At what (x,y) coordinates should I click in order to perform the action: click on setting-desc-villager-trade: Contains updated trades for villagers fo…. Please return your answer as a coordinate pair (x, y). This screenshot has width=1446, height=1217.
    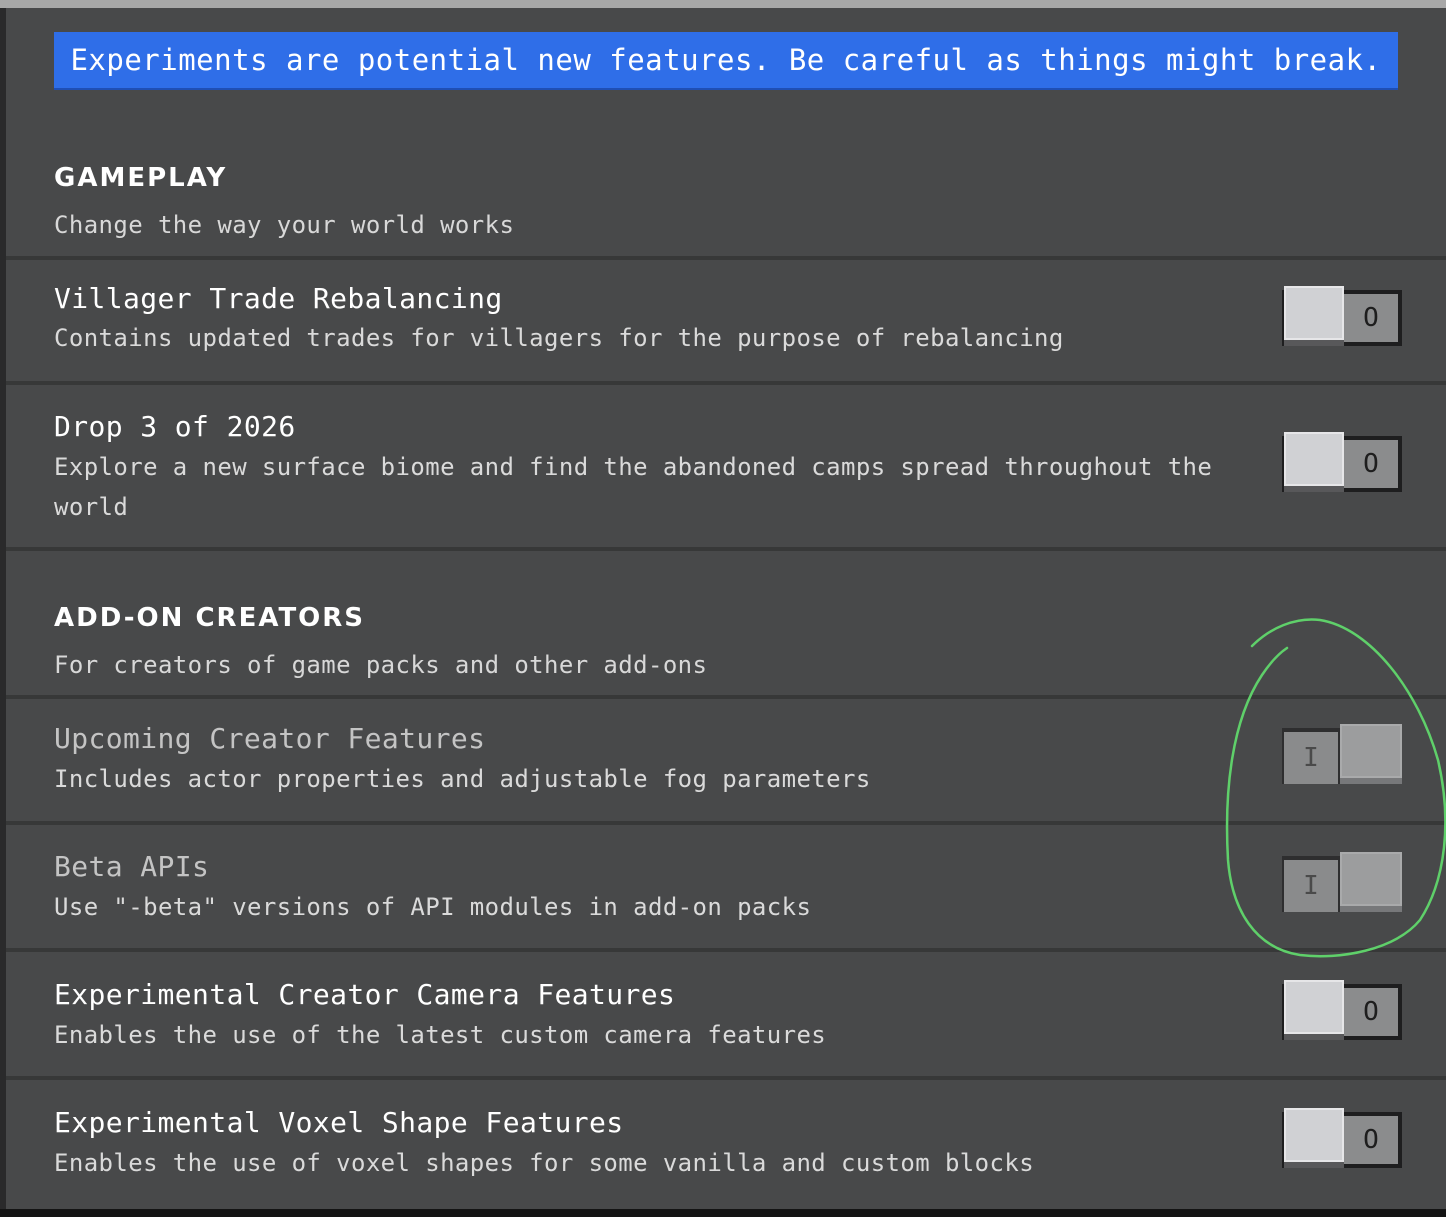
    Looking at the image, I should click on (559, 338).